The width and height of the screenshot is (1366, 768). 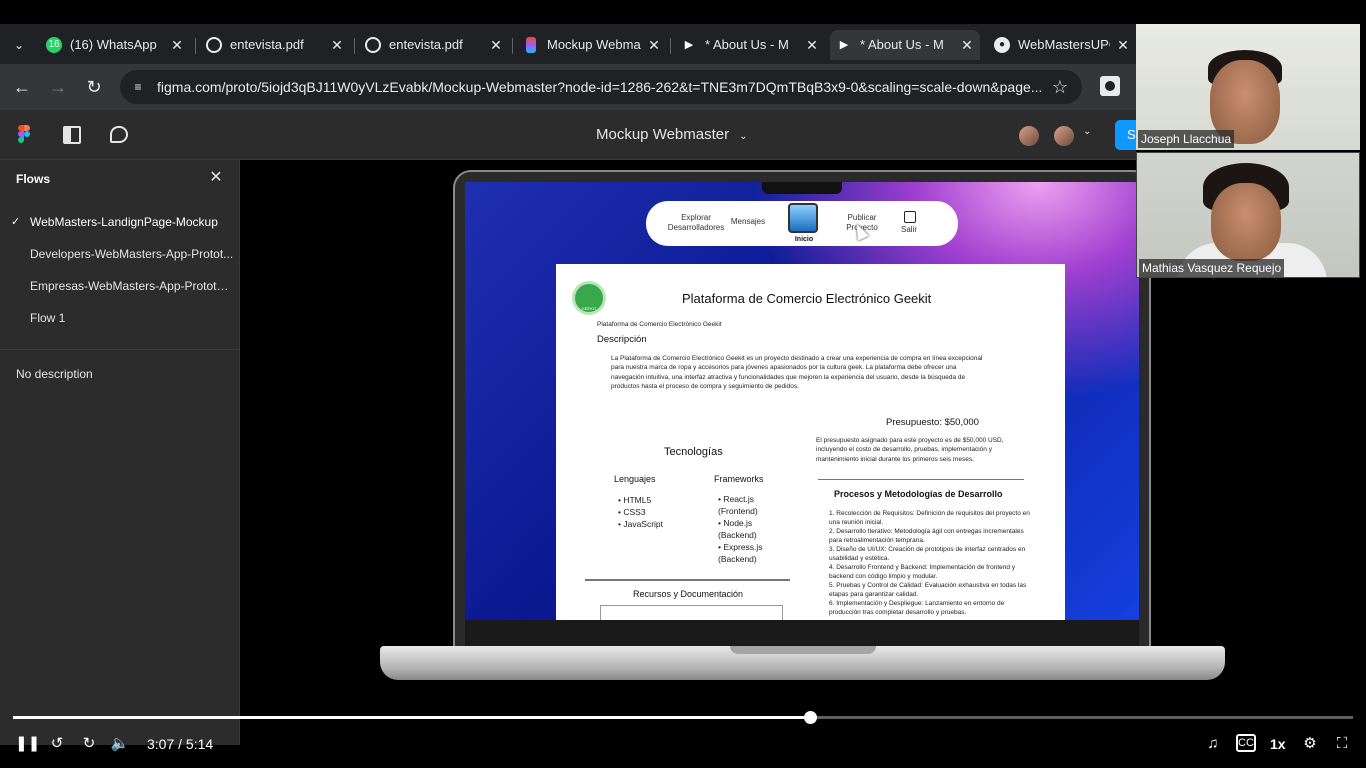 I want to click on tab-pdf-2: entevista.pdf ✕, so click(x=434, y=45).